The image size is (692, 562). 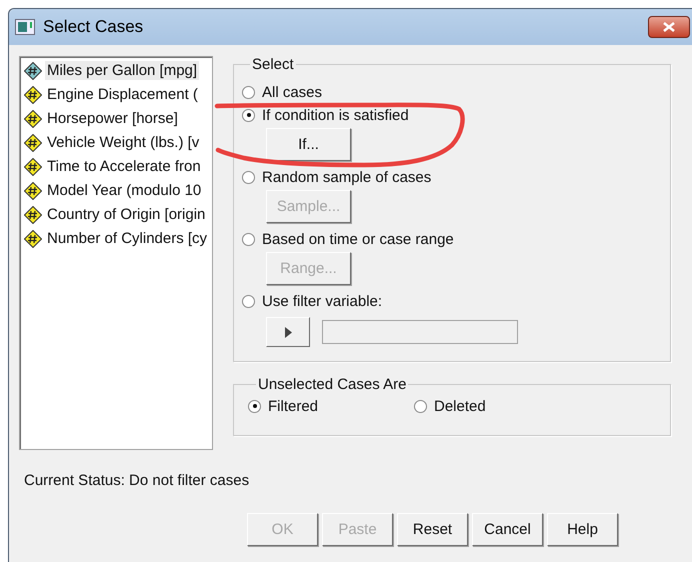 What do you see at coordinates (118, 94) in the screenshot?
I see `variable-item: Engine Displacement (` at bounding box center [118, 94].